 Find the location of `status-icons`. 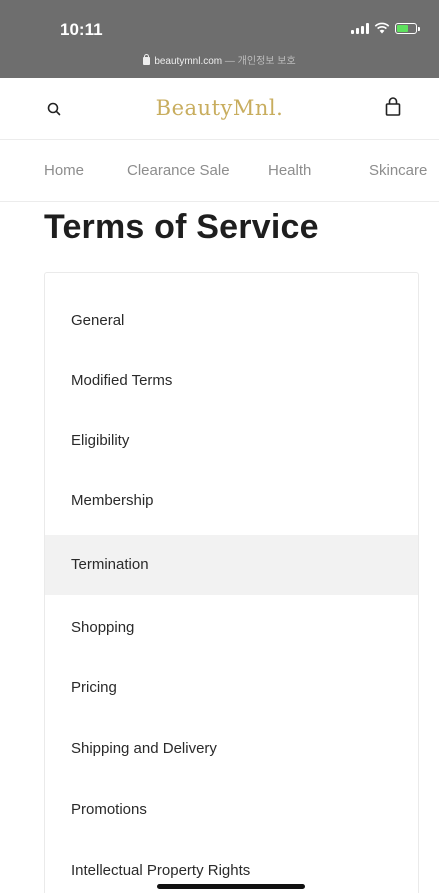

status-icons is located at coordinates (385, 28).